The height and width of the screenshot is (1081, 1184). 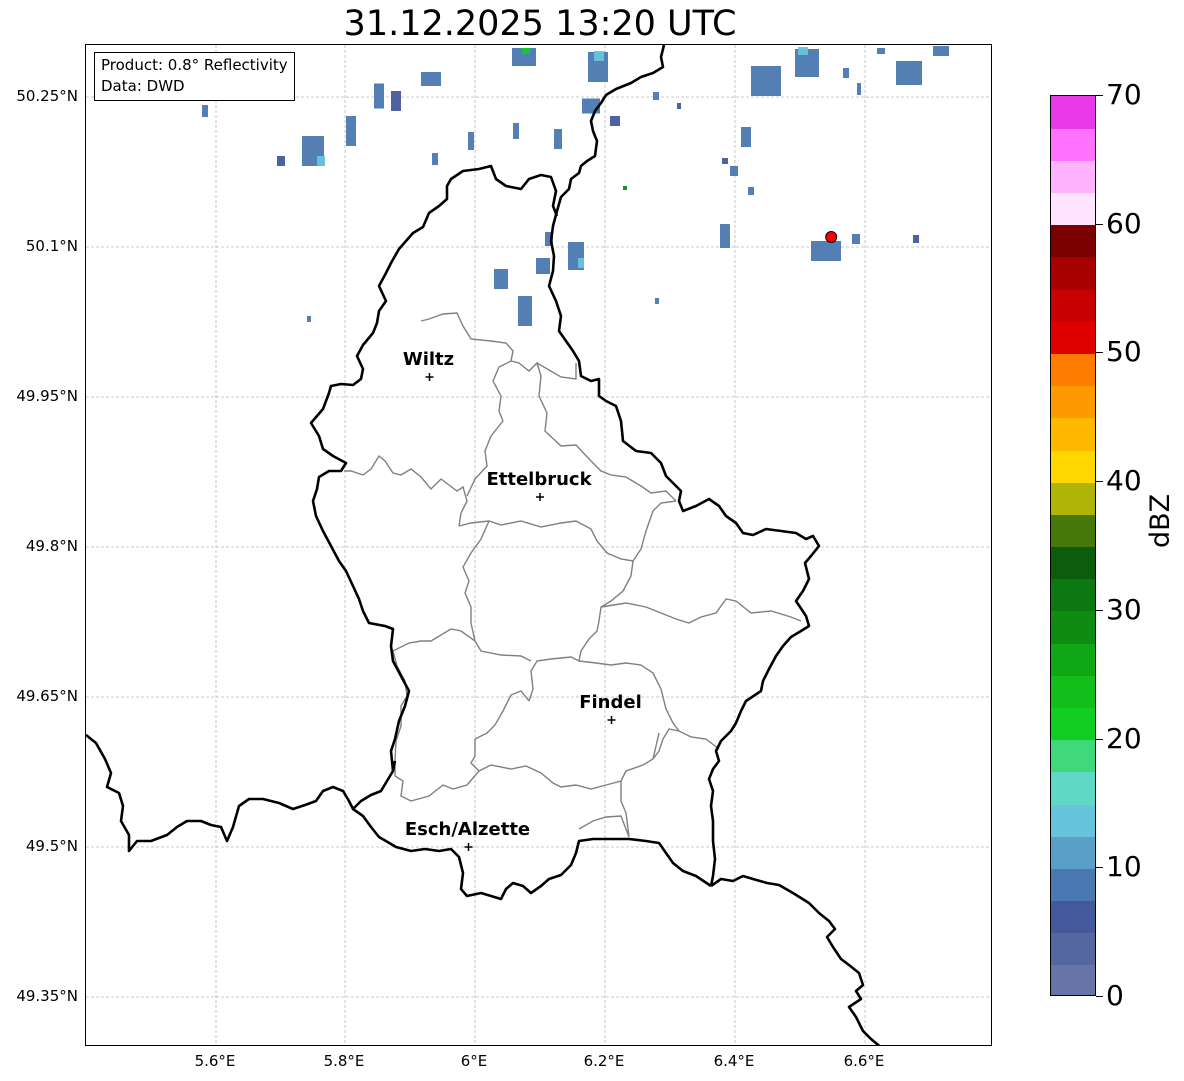 What do you see at coordinates (1124, 94) in the screenshot?
I see `colorbar-tick-label: 70` at bounding box center [1124, 94].